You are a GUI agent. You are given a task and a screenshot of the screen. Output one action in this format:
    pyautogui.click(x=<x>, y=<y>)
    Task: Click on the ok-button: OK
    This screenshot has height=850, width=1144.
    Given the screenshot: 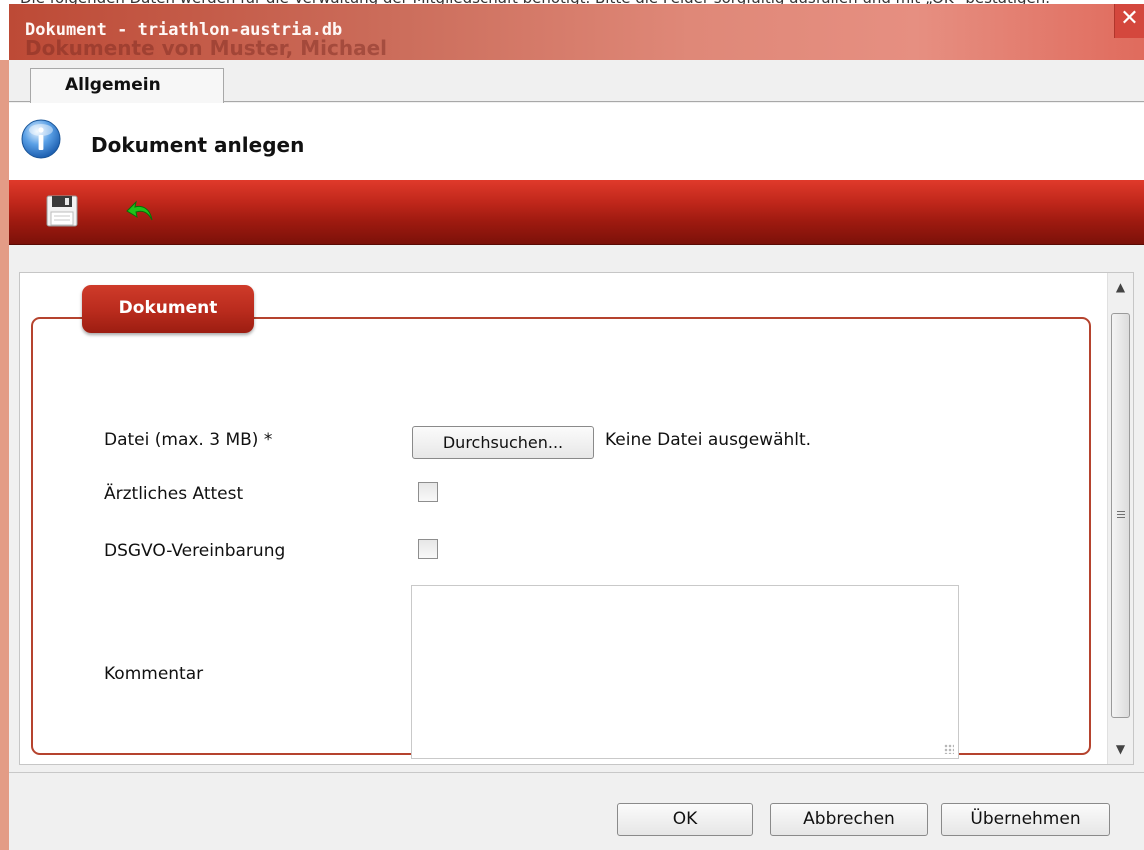 What is the action you would take?
    pyautogui.click(x=685, y=819)
    